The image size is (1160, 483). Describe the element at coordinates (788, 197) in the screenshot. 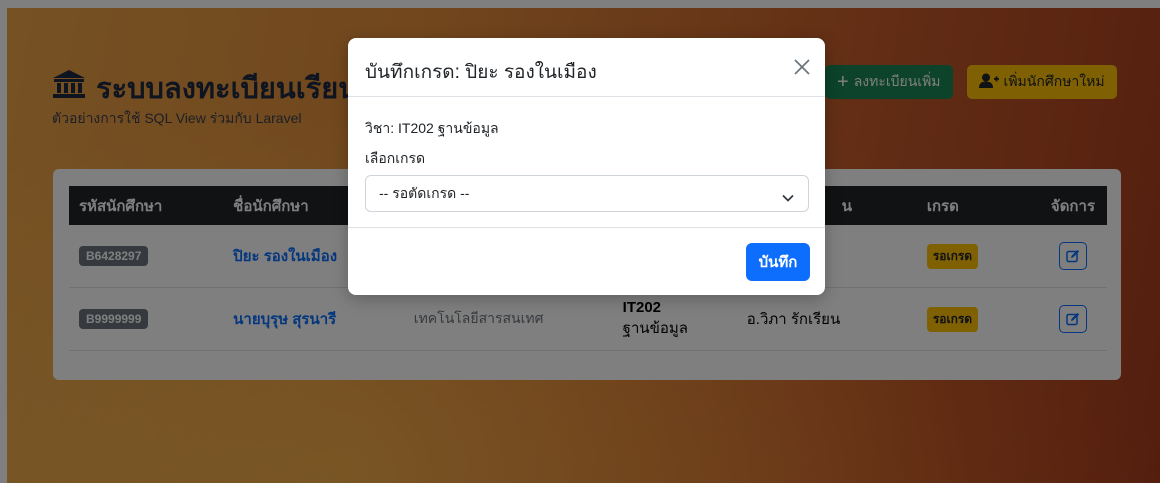

I see `chevron-down-icon` at that location.